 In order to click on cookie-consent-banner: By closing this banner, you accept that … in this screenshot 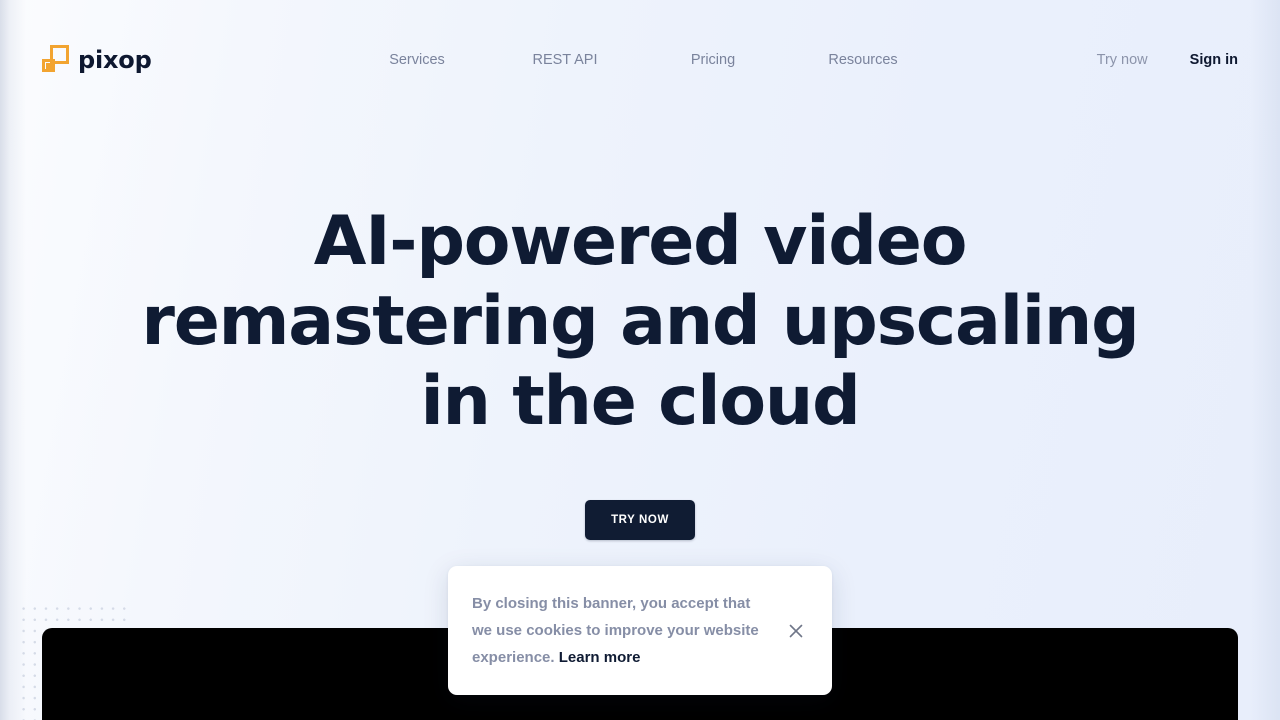, I will do `click(640, 630)`.